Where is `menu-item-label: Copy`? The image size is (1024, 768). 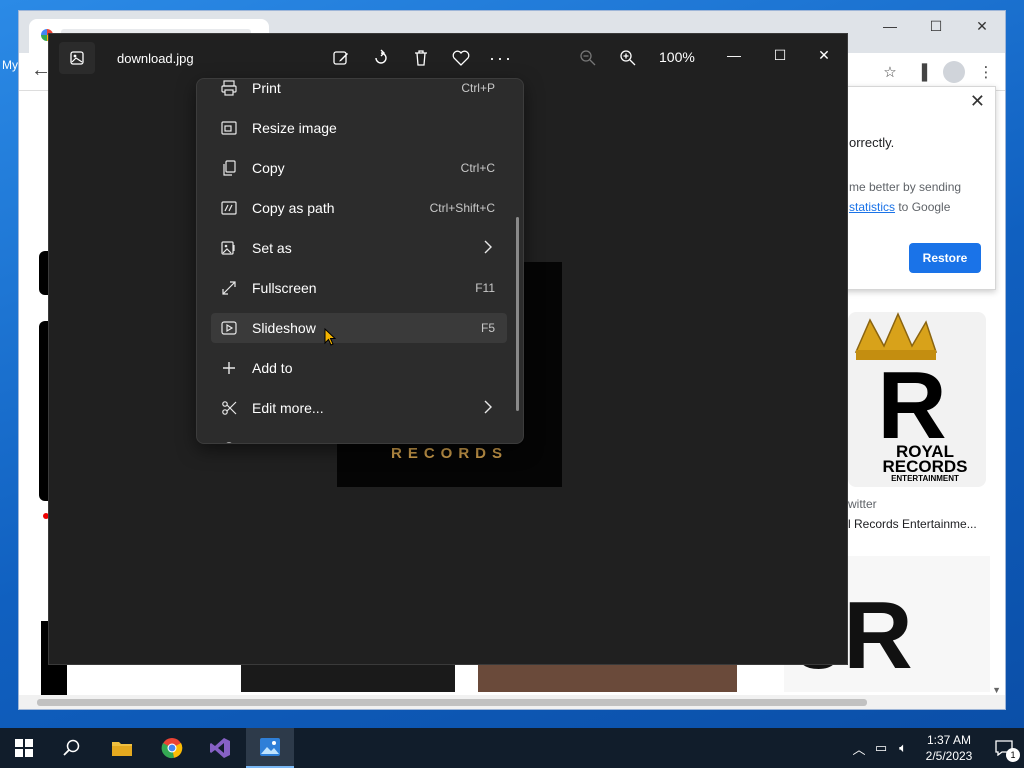 menu-item-label: Copy is located at coordinates (268, 168).